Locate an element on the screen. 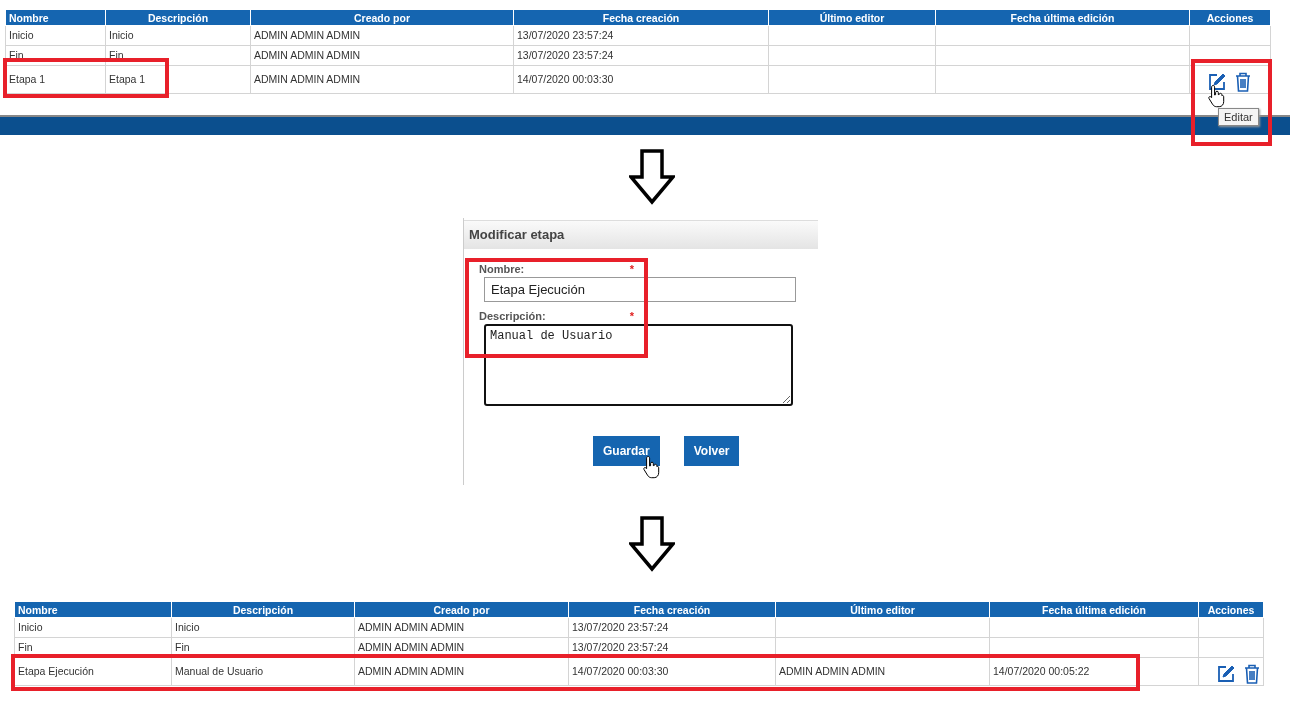  field-label: Descripción: is located at coordinates (512, 316).